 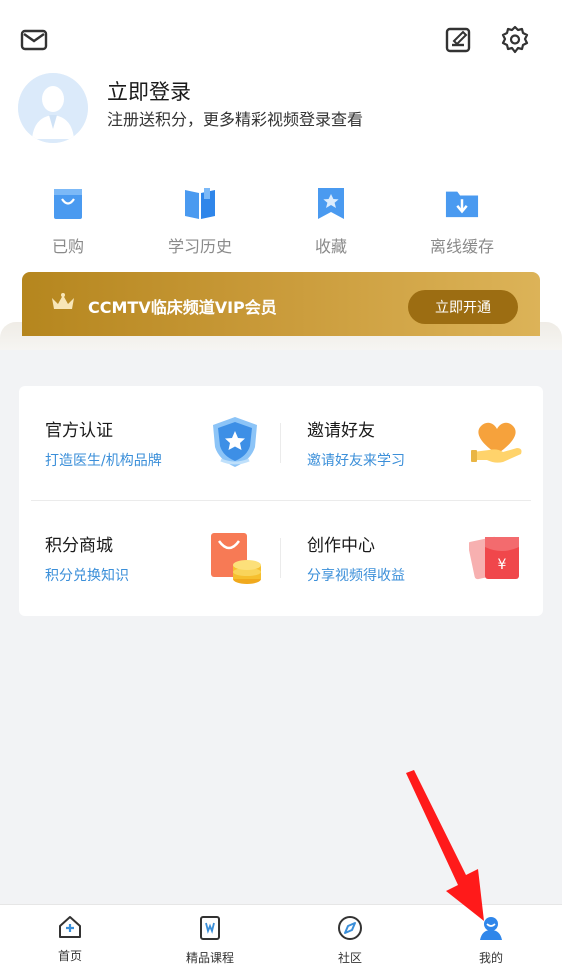 I want to click on tab-community: 社区, so click(x=350, y=940).